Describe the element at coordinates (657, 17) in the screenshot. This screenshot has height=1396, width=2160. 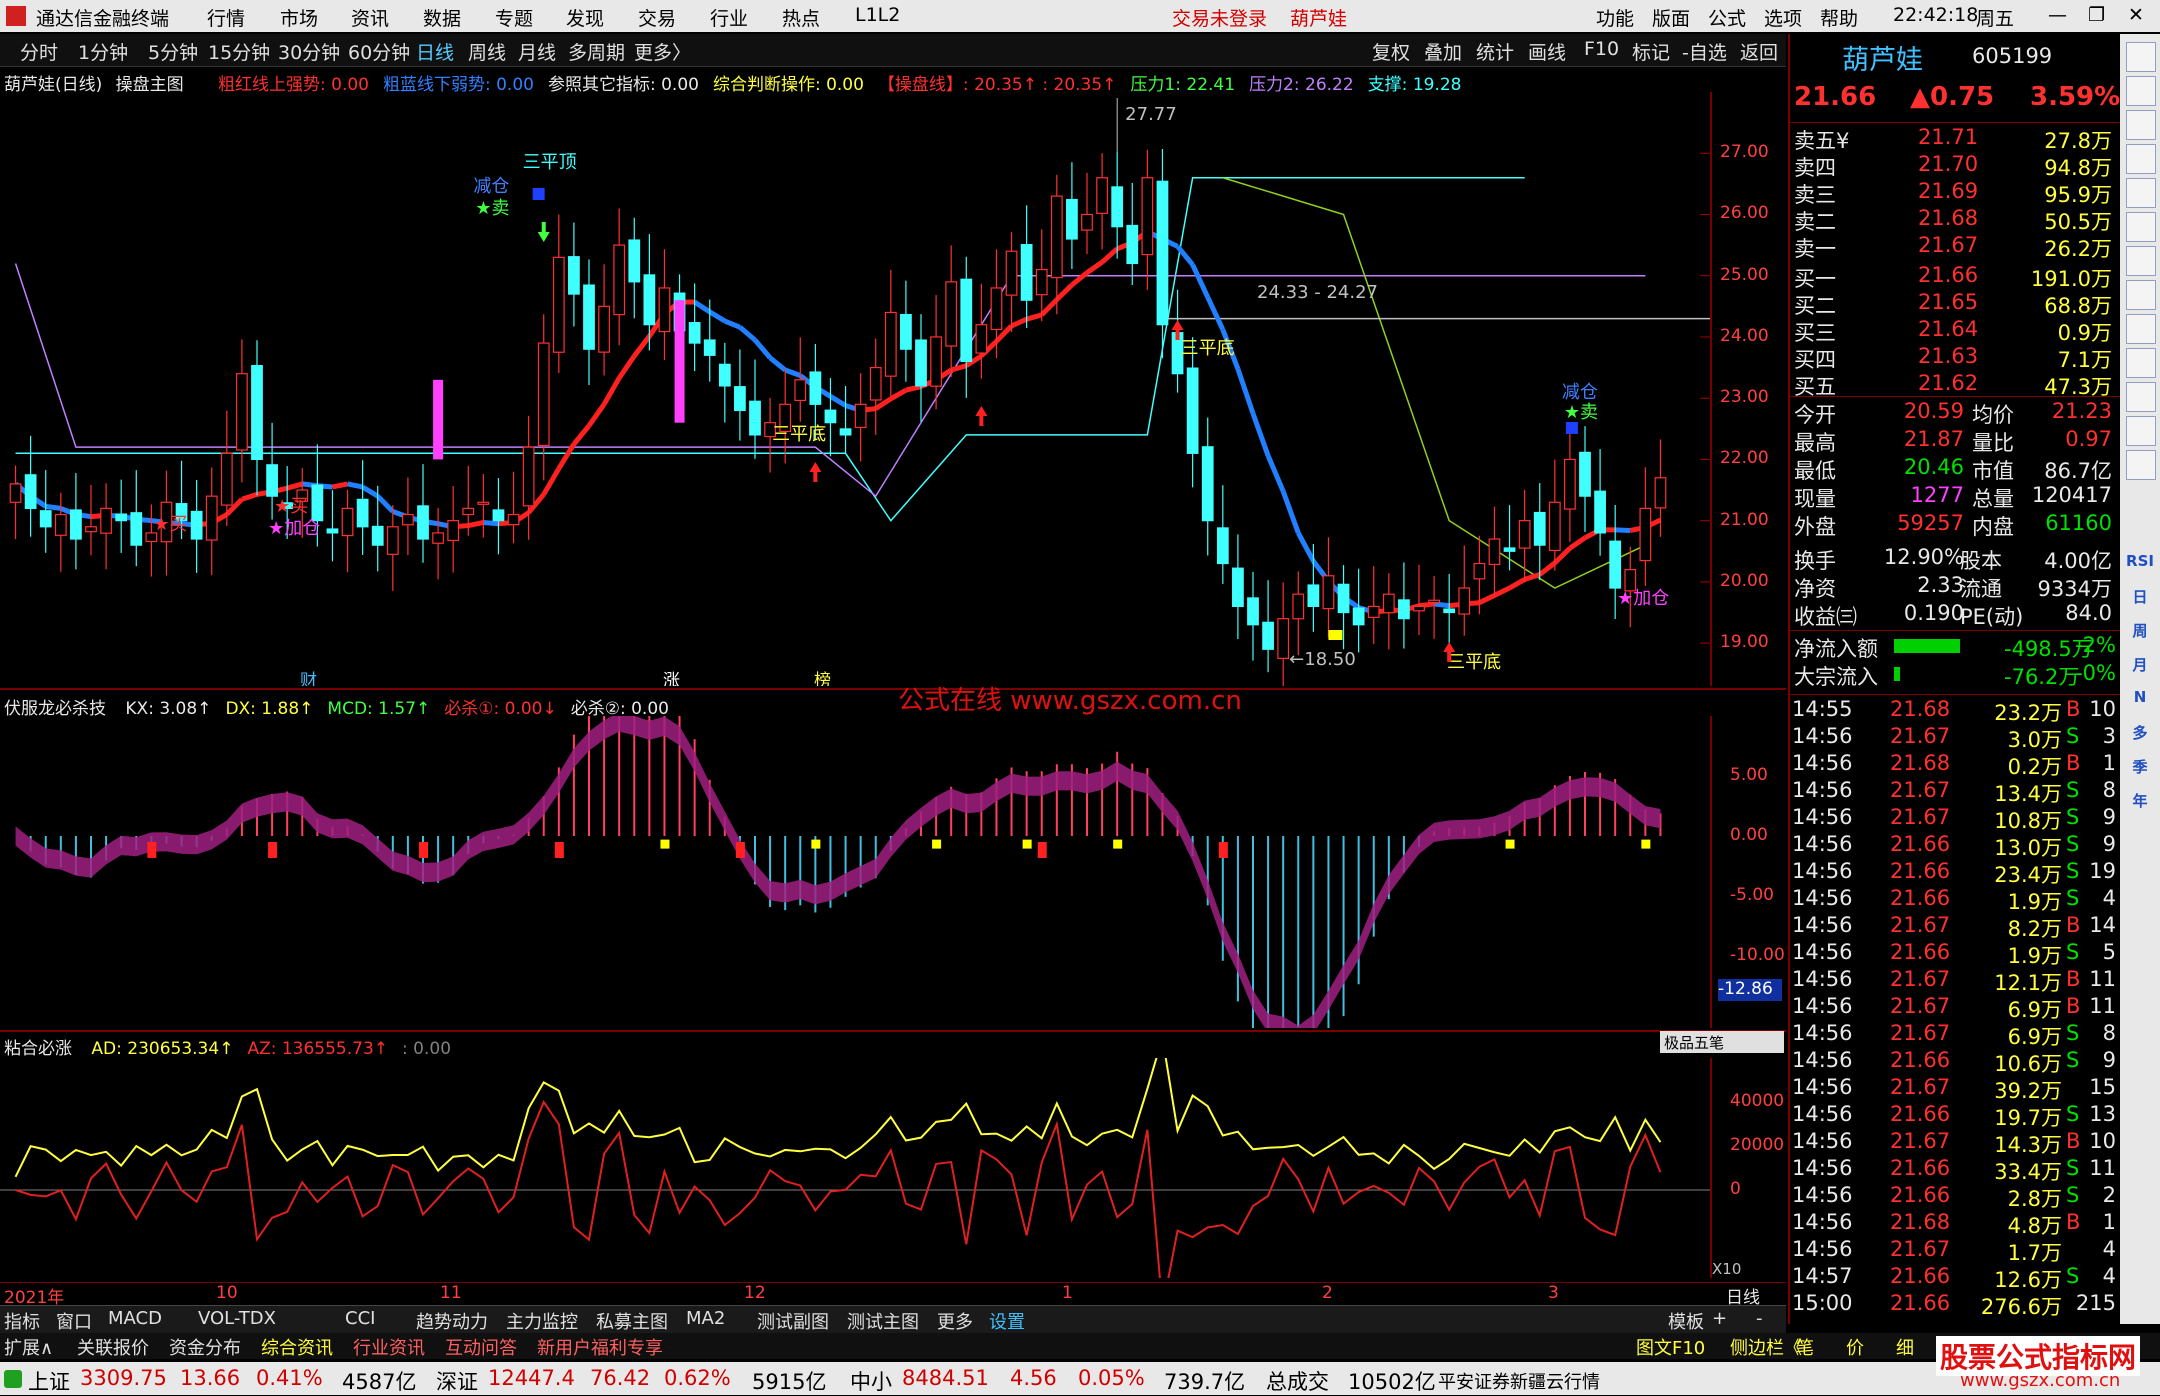
I see `menu-item: 交易` at that location.